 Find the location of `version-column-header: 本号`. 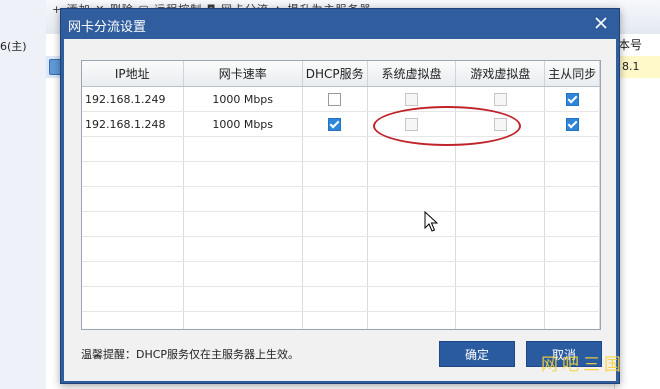

version-column-header: 本号 is located at coordinates (630, 45).